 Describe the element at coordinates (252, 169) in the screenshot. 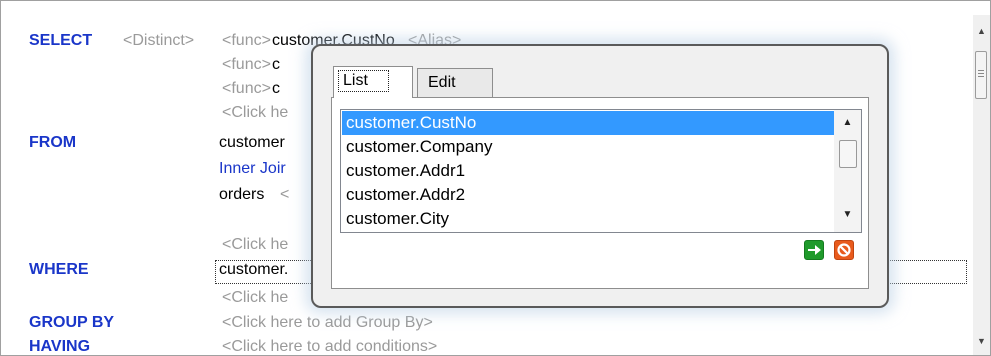

I see `join-type-link: Inner Joir` at that location.